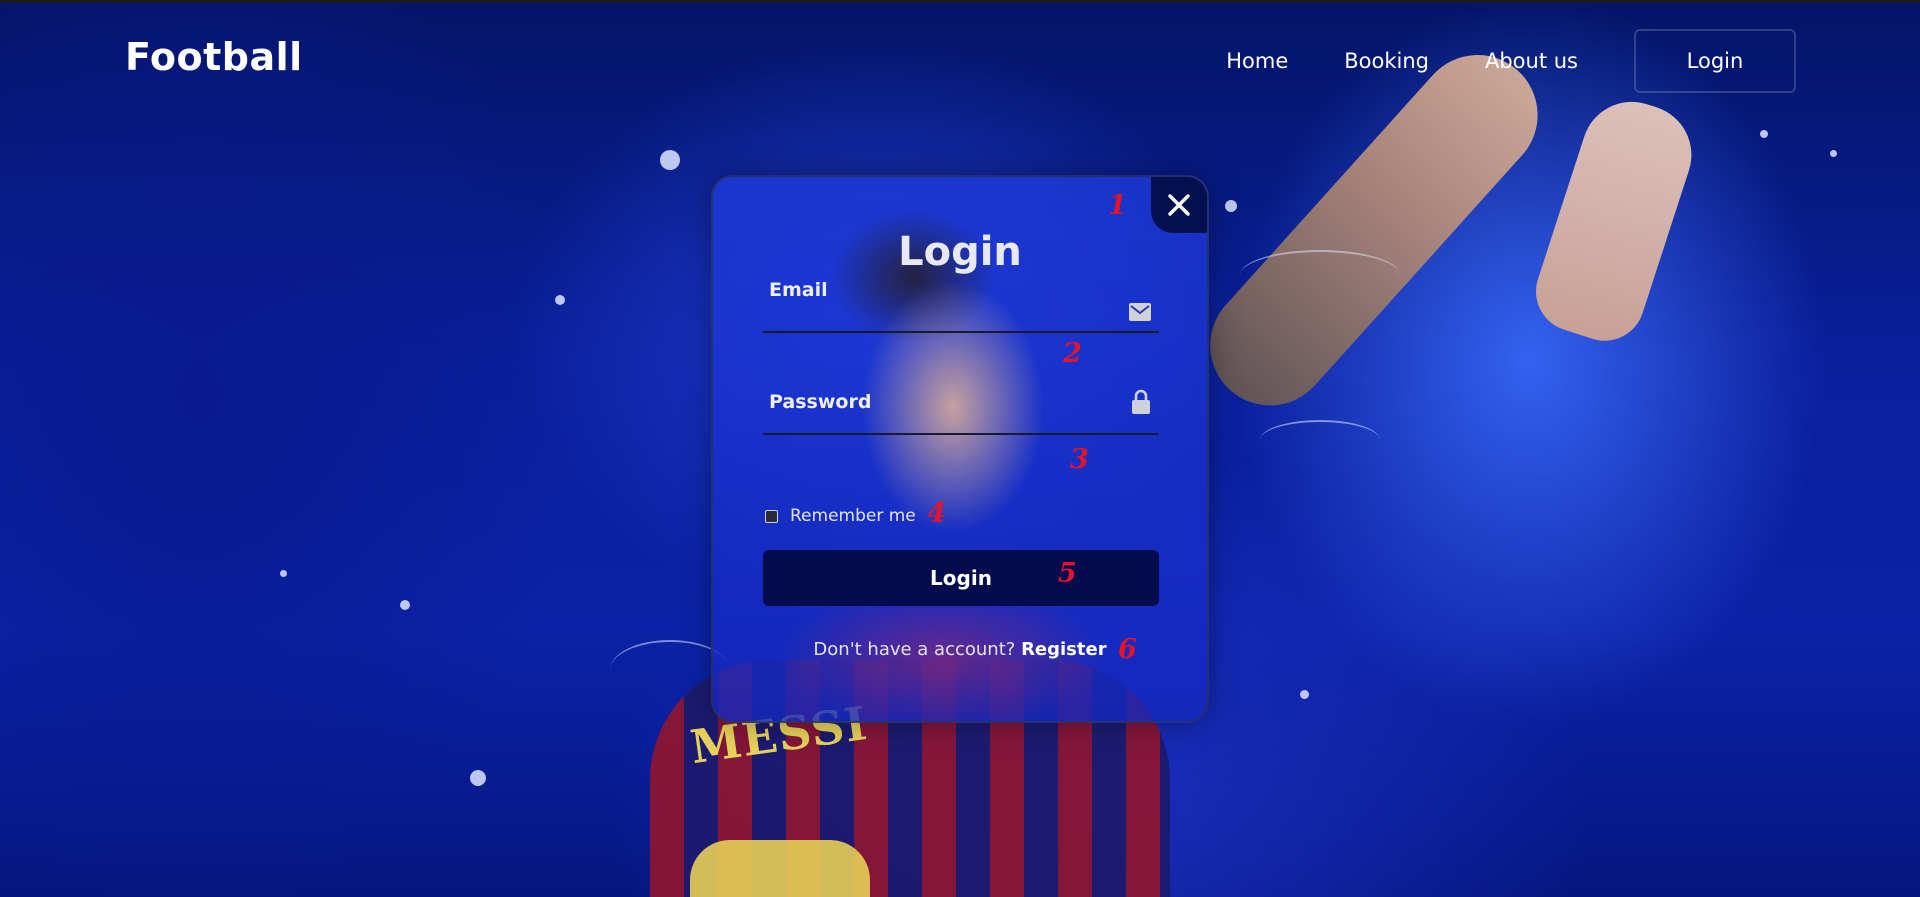  I want to click on password-label: Password, so click(820, 402).